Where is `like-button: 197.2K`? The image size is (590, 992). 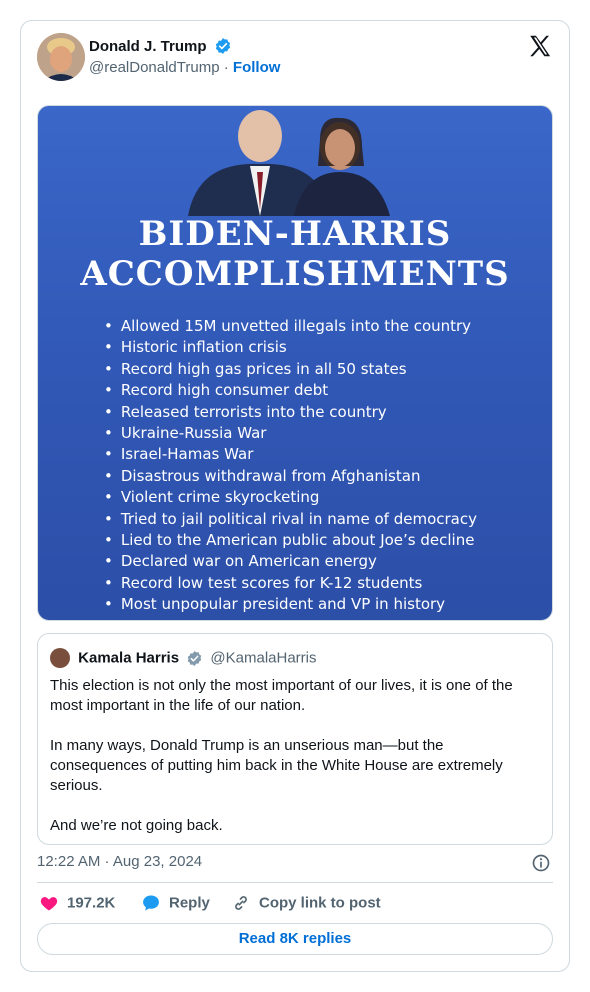 like-button: 197.2K is located at coordinates (77, 903).